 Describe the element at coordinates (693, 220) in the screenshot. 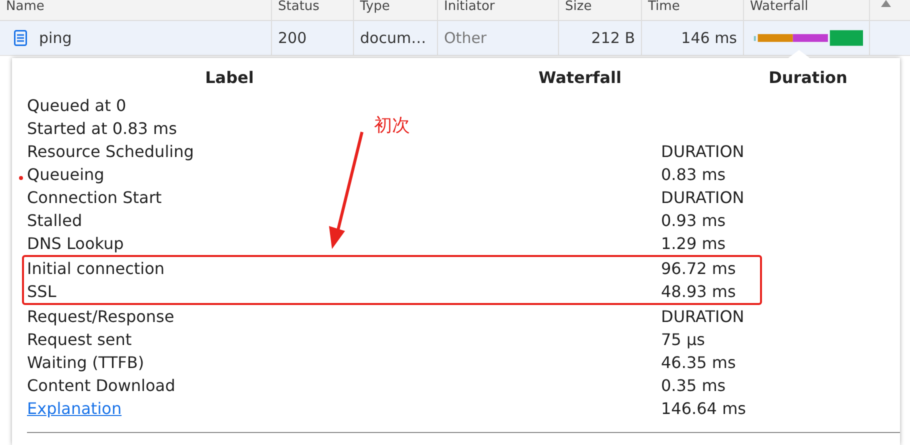

I see `duration-value: 0.93 ms` at that location.